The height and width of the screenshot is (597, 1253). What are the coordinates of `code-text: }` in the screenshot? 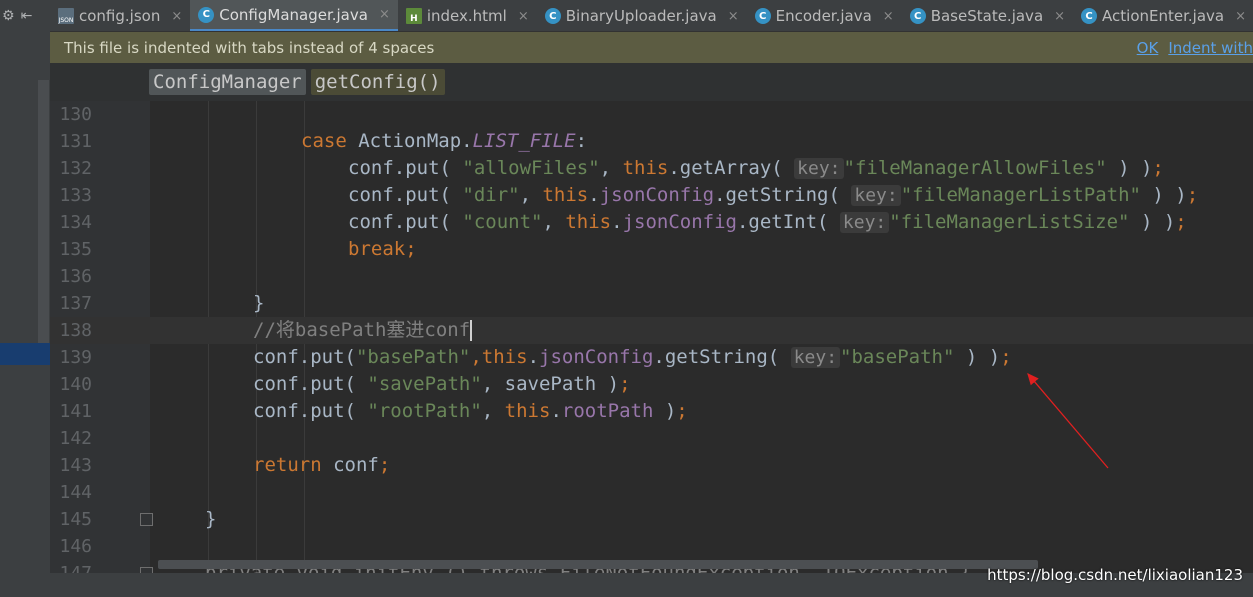 It's located at (259, 303).